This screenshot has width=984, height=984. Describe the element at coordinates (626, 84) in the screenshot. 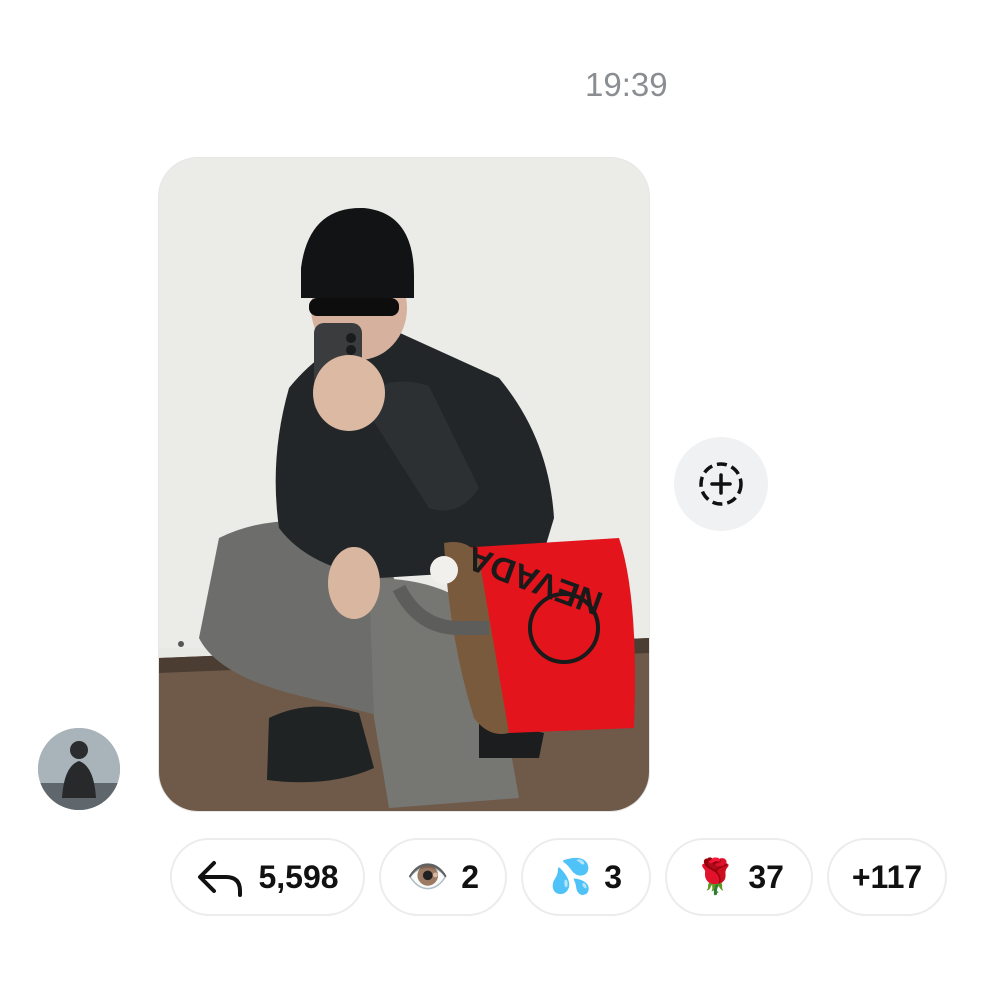

I see `message-timestamp: 19:39` at that location.